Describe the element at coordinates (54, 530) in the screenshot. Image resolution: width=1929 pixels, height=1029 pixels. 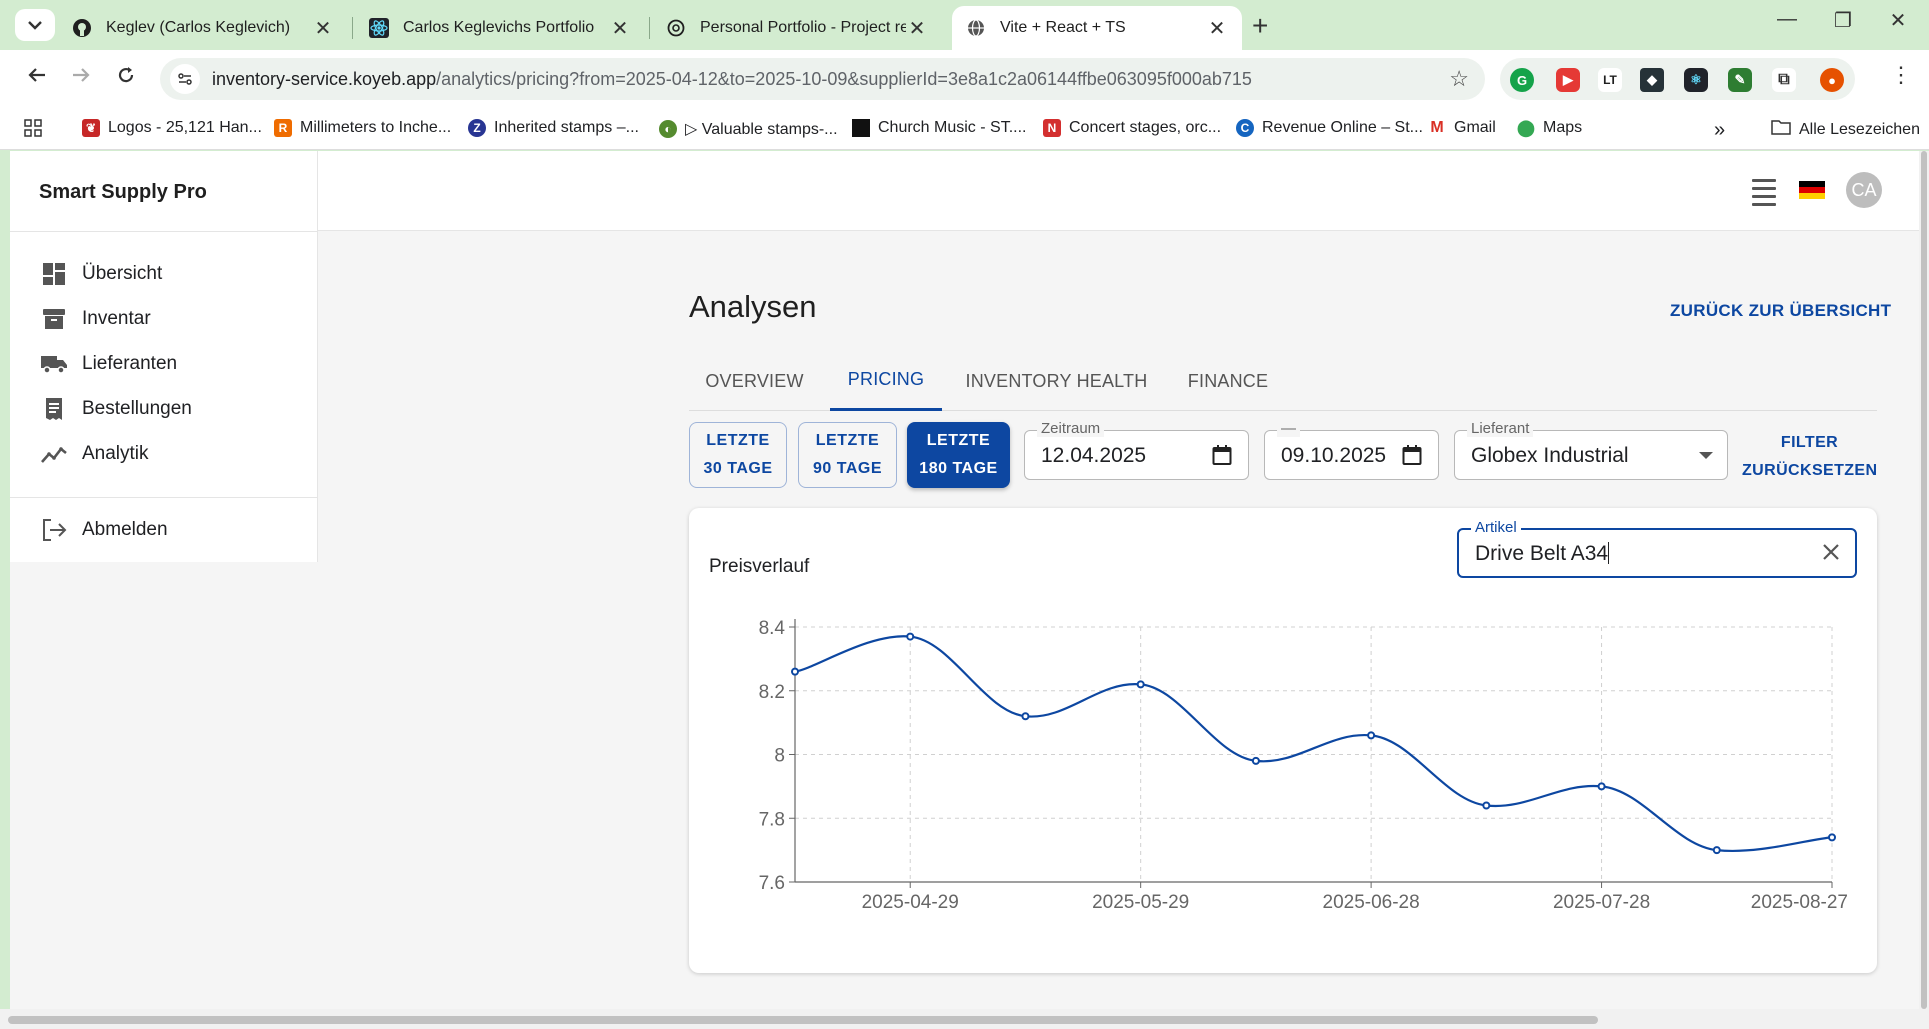
I see `logout-icon` at that location.